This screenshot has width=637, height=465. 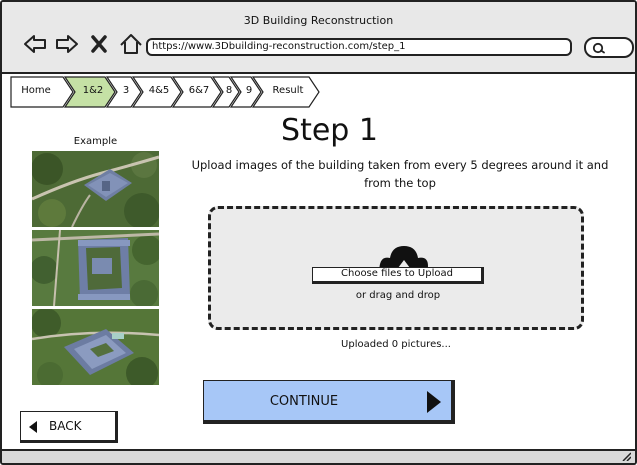 What do you see at coordinates (398, 295) in the screenshot?
I see `drag-drop-hint: or drag and drop` at bounding box center [398, 295].